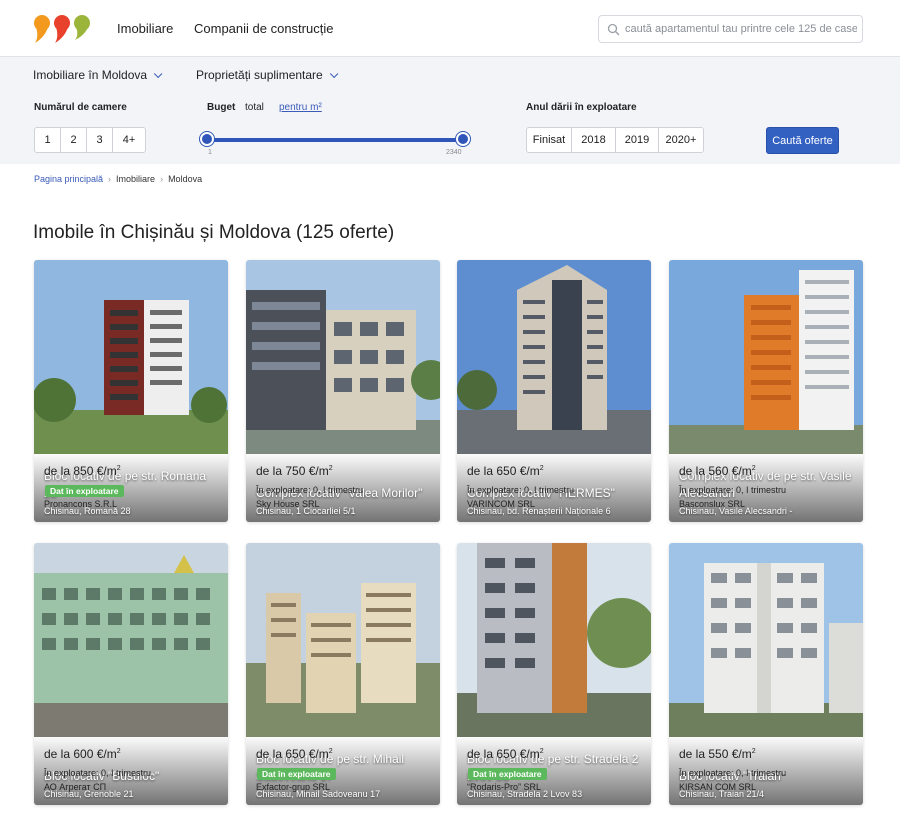 This screenshot has height=839, width=900. I want to click on rooms-option-1: 1, so click(48, 140).